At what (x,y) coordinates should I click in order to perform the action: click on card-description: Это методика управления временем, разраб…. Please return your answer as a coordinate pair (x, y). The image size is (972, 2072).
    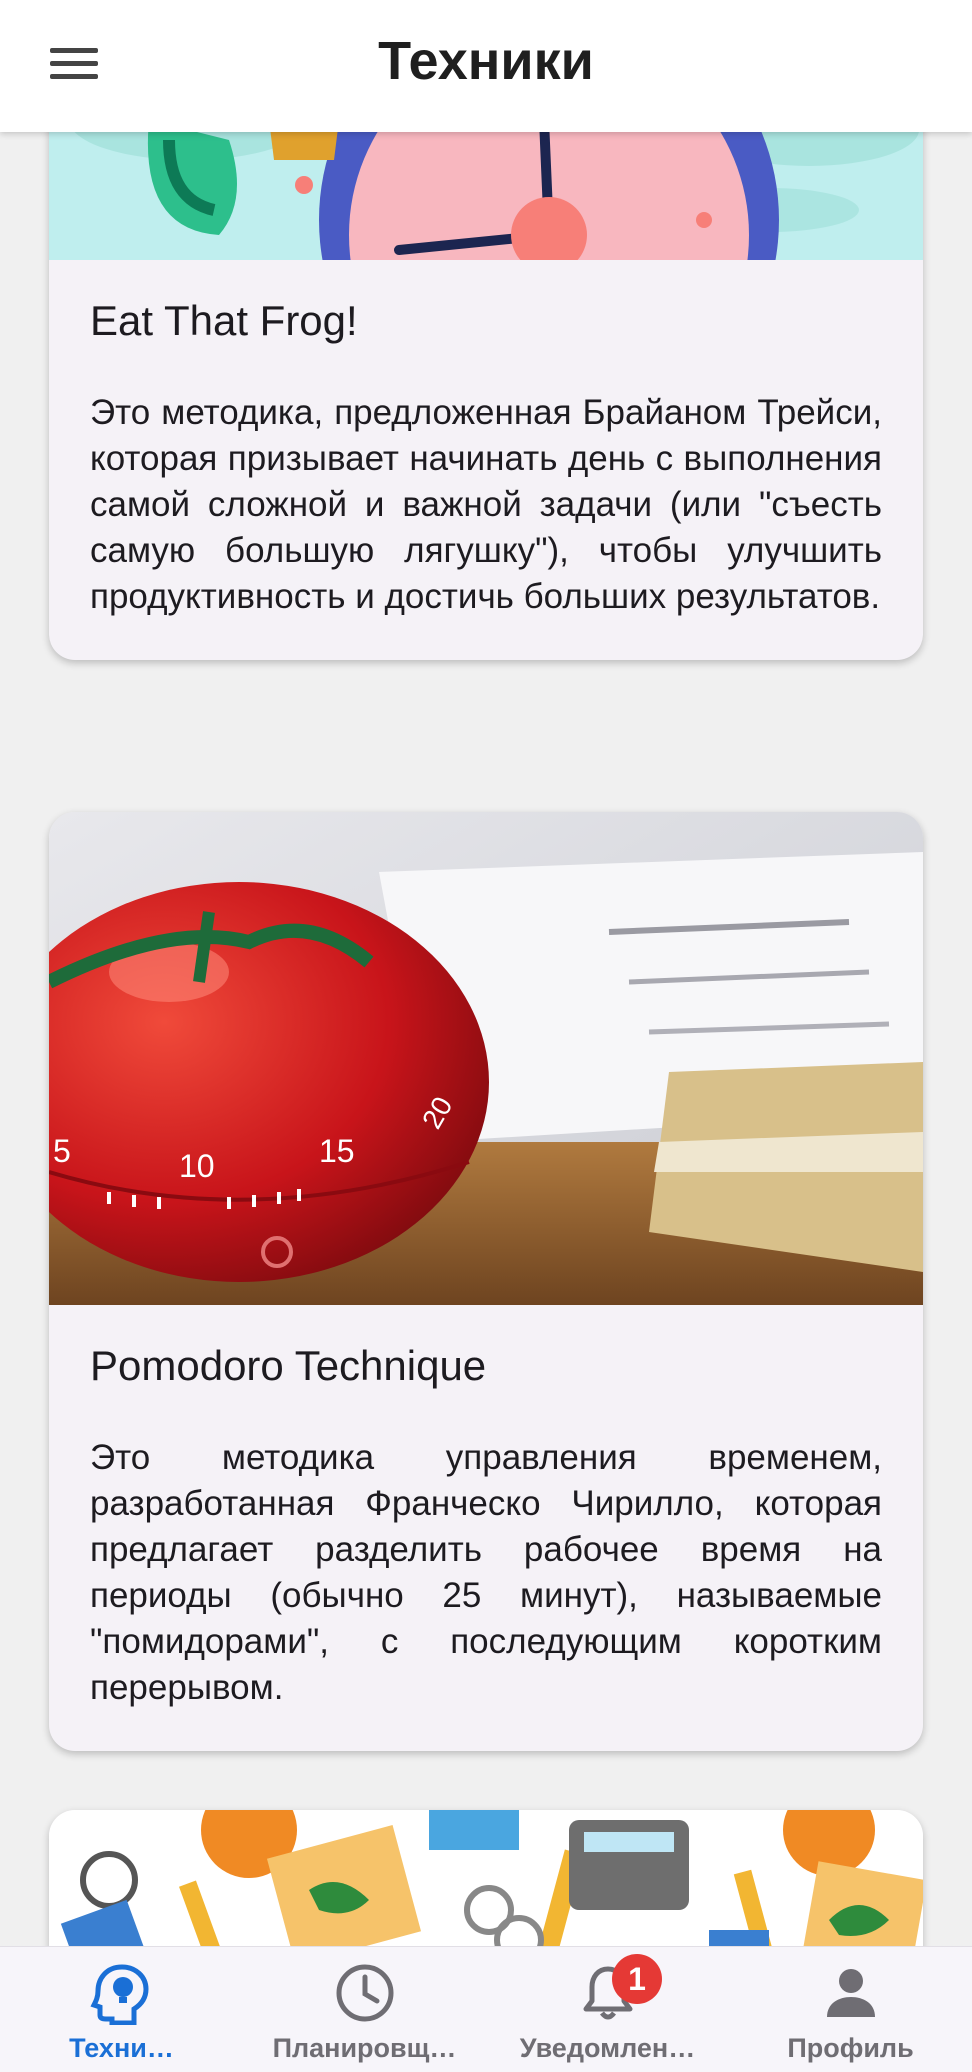
    Looking at the image, I should click on (486, 1573).